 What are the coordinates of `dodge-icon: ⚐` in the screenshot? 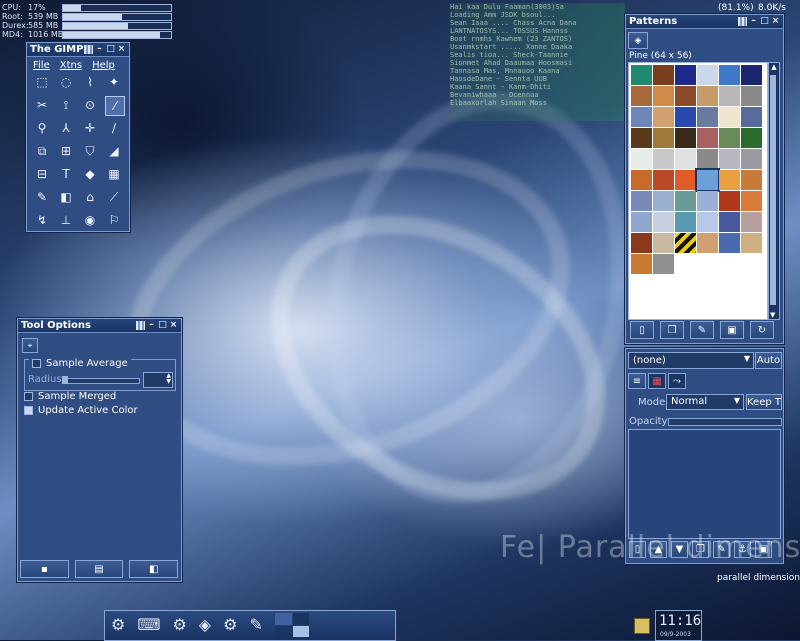 It's located at (114, 220).